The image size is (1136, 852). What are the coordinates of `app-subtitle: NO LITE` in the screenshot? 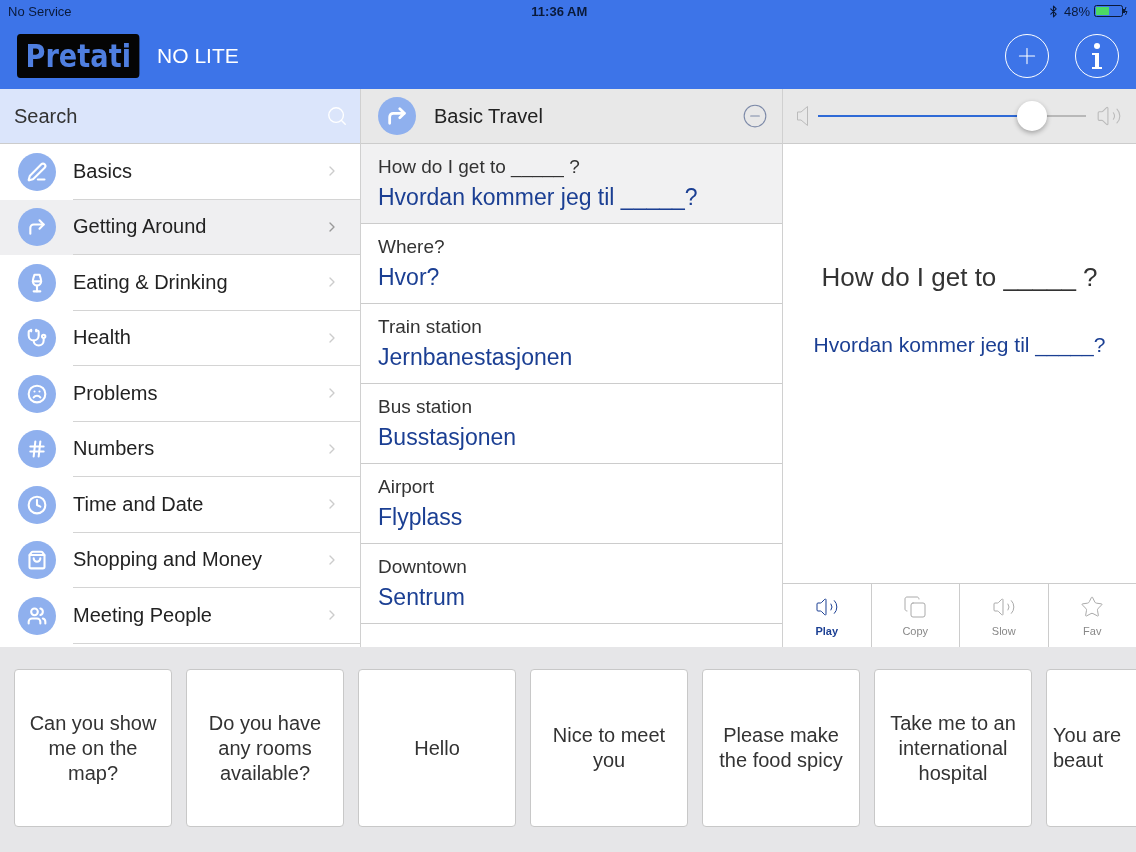 It's located at (198, 55).